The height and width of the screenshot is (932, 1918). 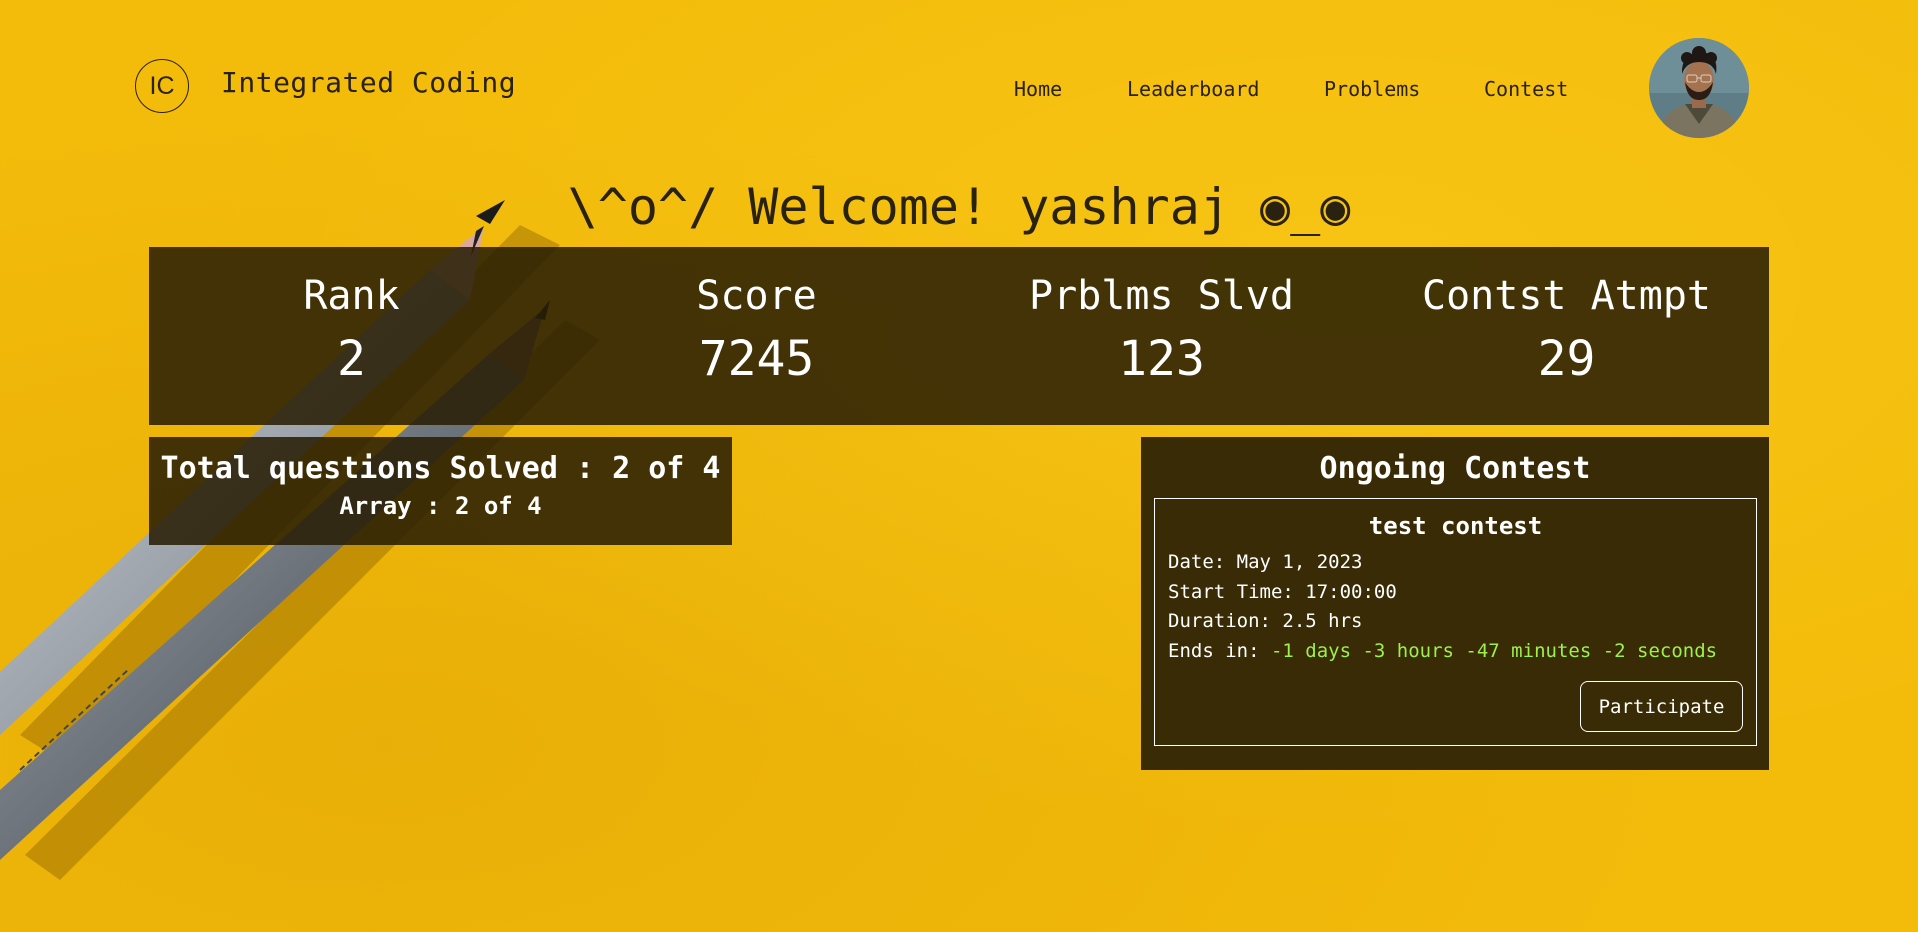 What do you see at coordinates (1322, 621) in the screenshot?
I see `contest-duration: 2.5 hrs` at bounding box center [1322, 621].